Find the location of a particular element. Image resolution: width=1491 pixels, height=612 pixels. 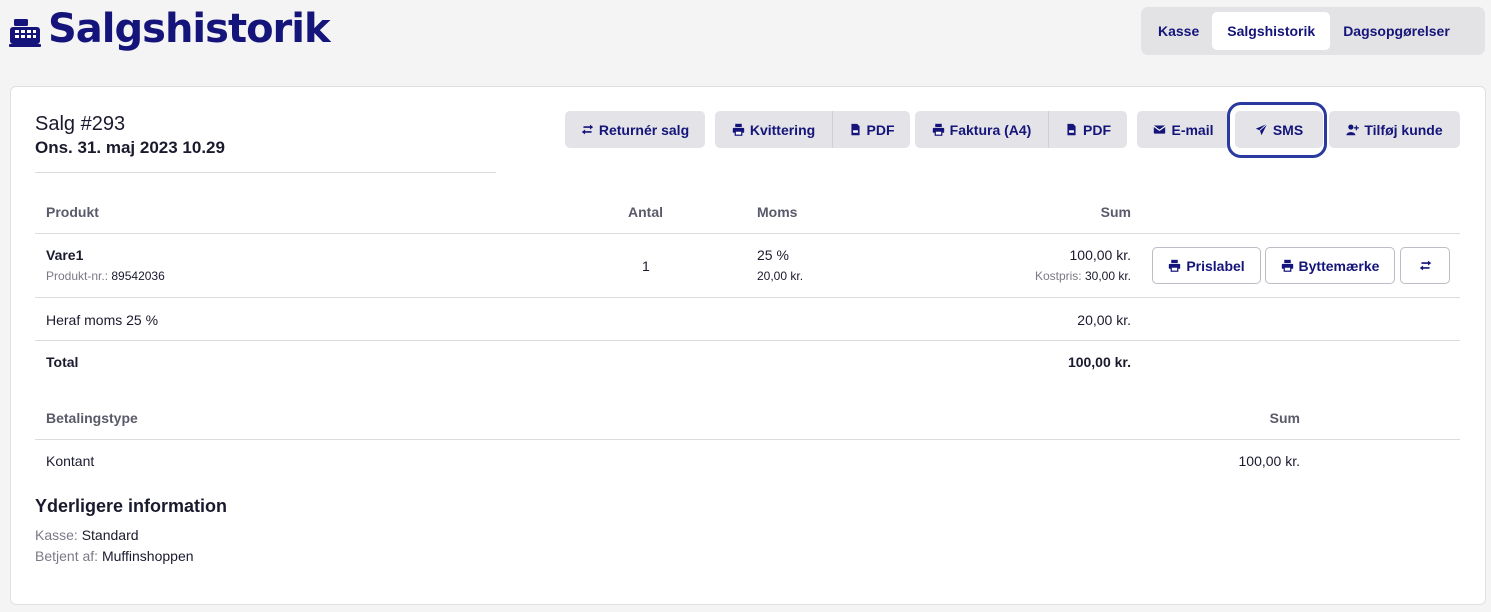

product-vat-rate: 25 % is located at coordinates (773, 255).